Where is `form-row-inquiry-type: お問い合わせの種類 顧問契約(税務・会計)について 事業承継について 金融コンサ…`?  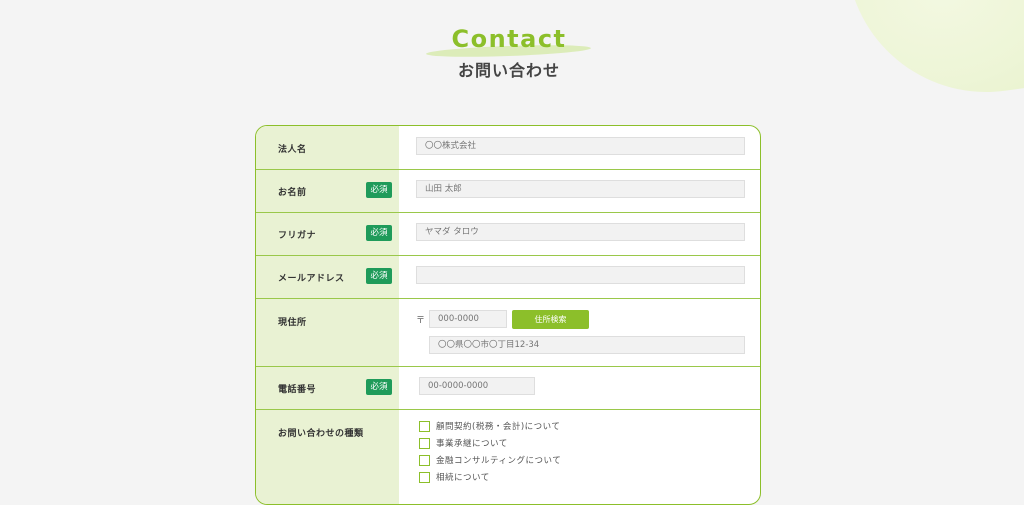
form-row-inquiry-type: お問い合わせの種類 顧問契約(税務・会計)について 事業承継について 金融コンサ… is located at coordinates (508, 457).